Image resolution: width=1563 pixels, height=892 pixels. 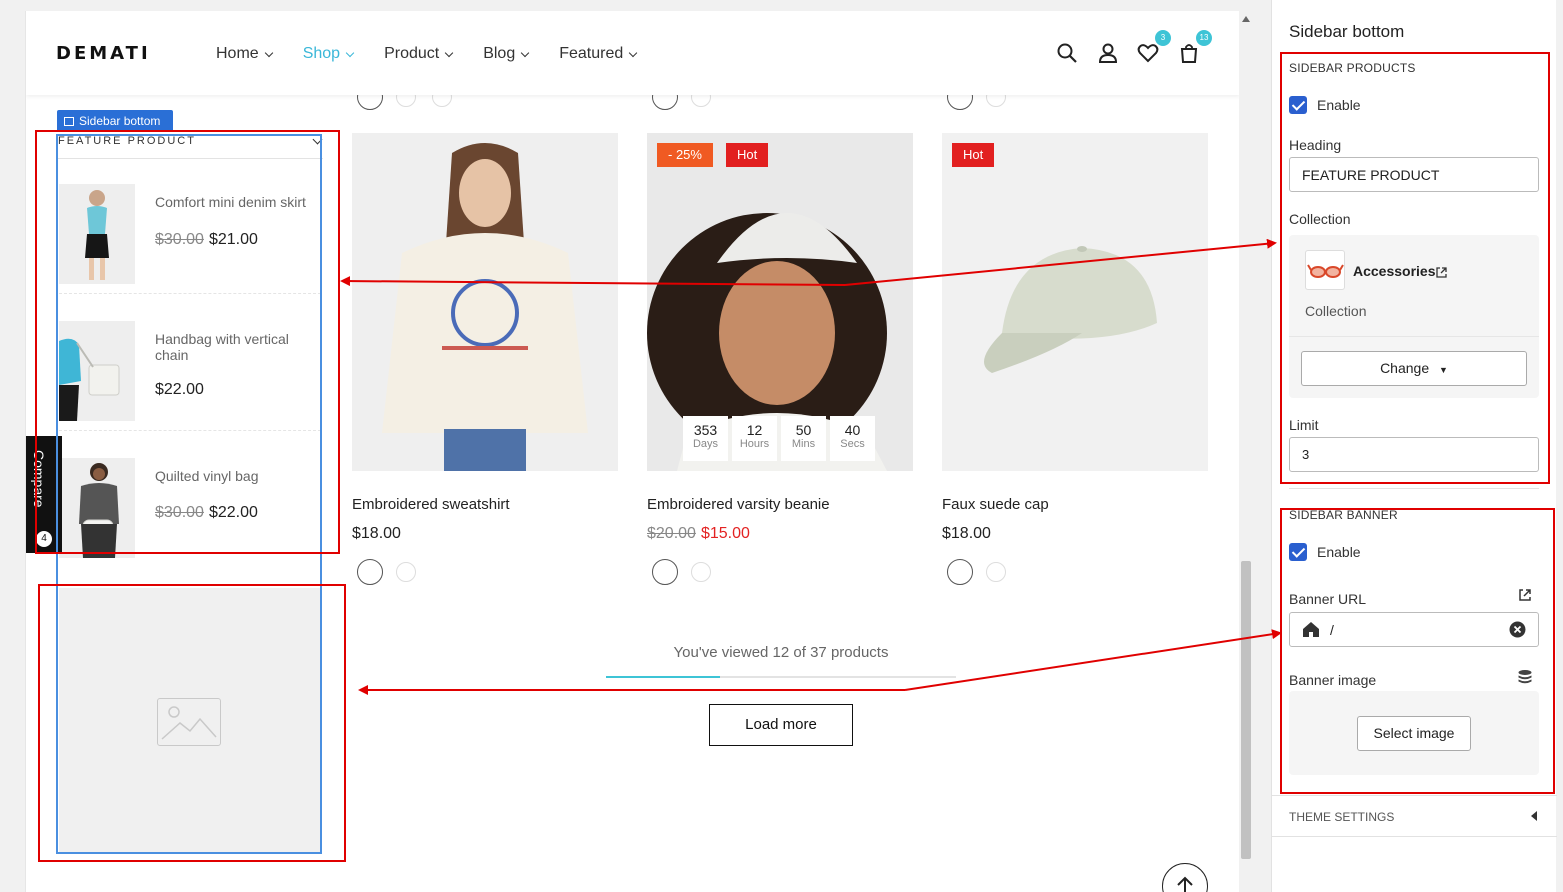 I want to click on feature-product-name: Quilted vinyl bag, so click(x=240, y=476).